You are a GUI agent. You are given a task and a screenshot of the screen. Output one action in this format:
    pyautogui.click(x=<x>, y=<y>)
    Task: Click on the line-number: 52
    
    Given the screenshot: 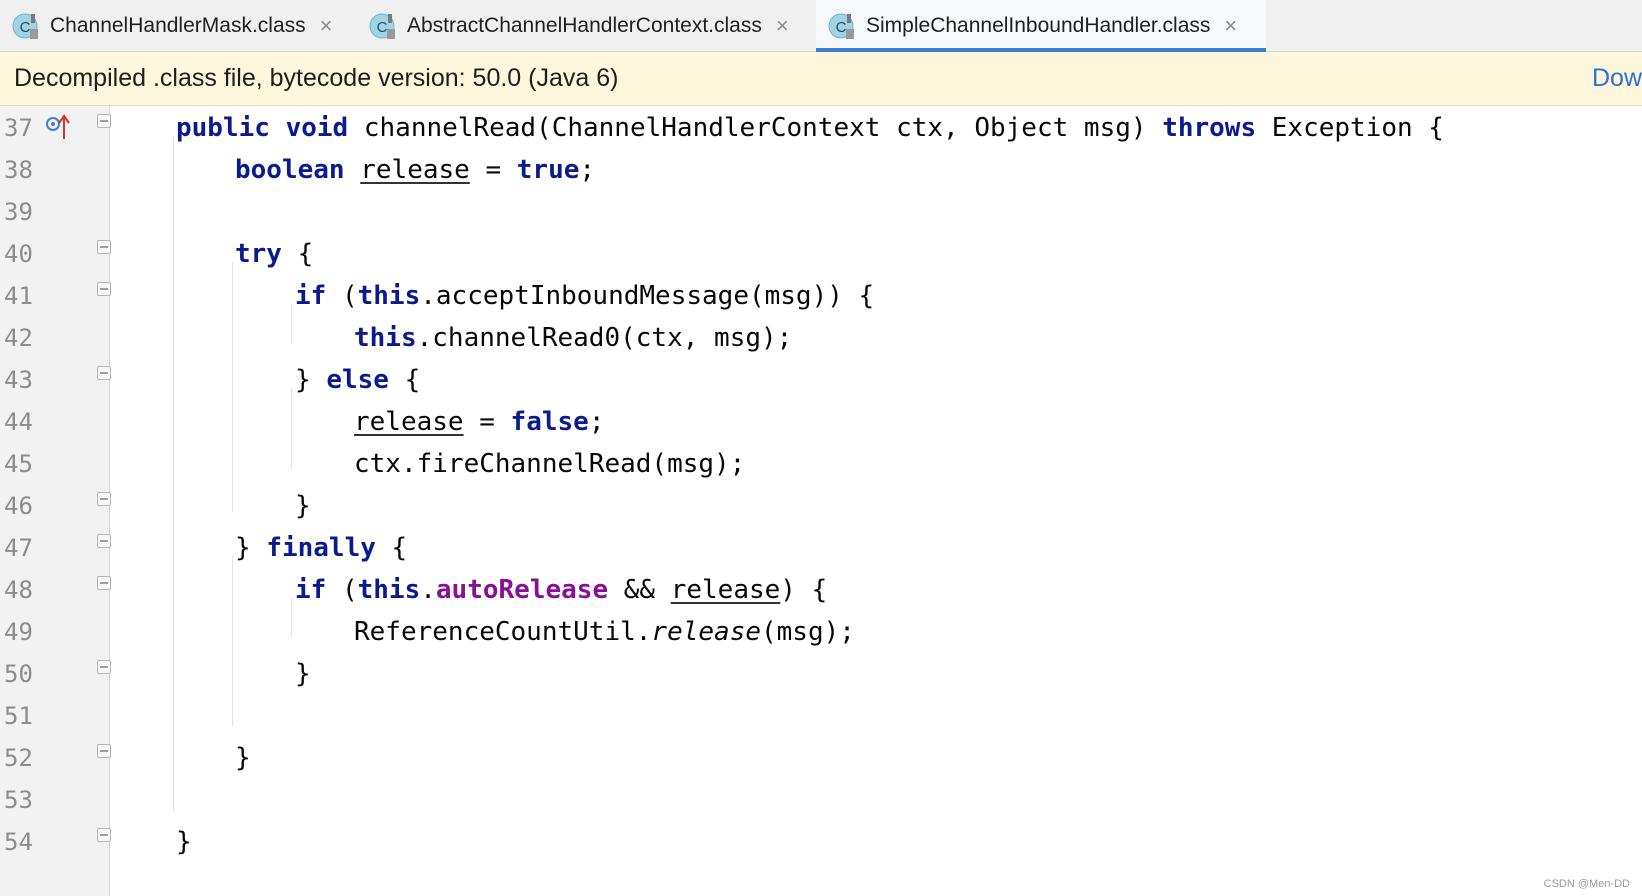 What is the action you would take?
    pyautogui.click(x=18, y=758)
    